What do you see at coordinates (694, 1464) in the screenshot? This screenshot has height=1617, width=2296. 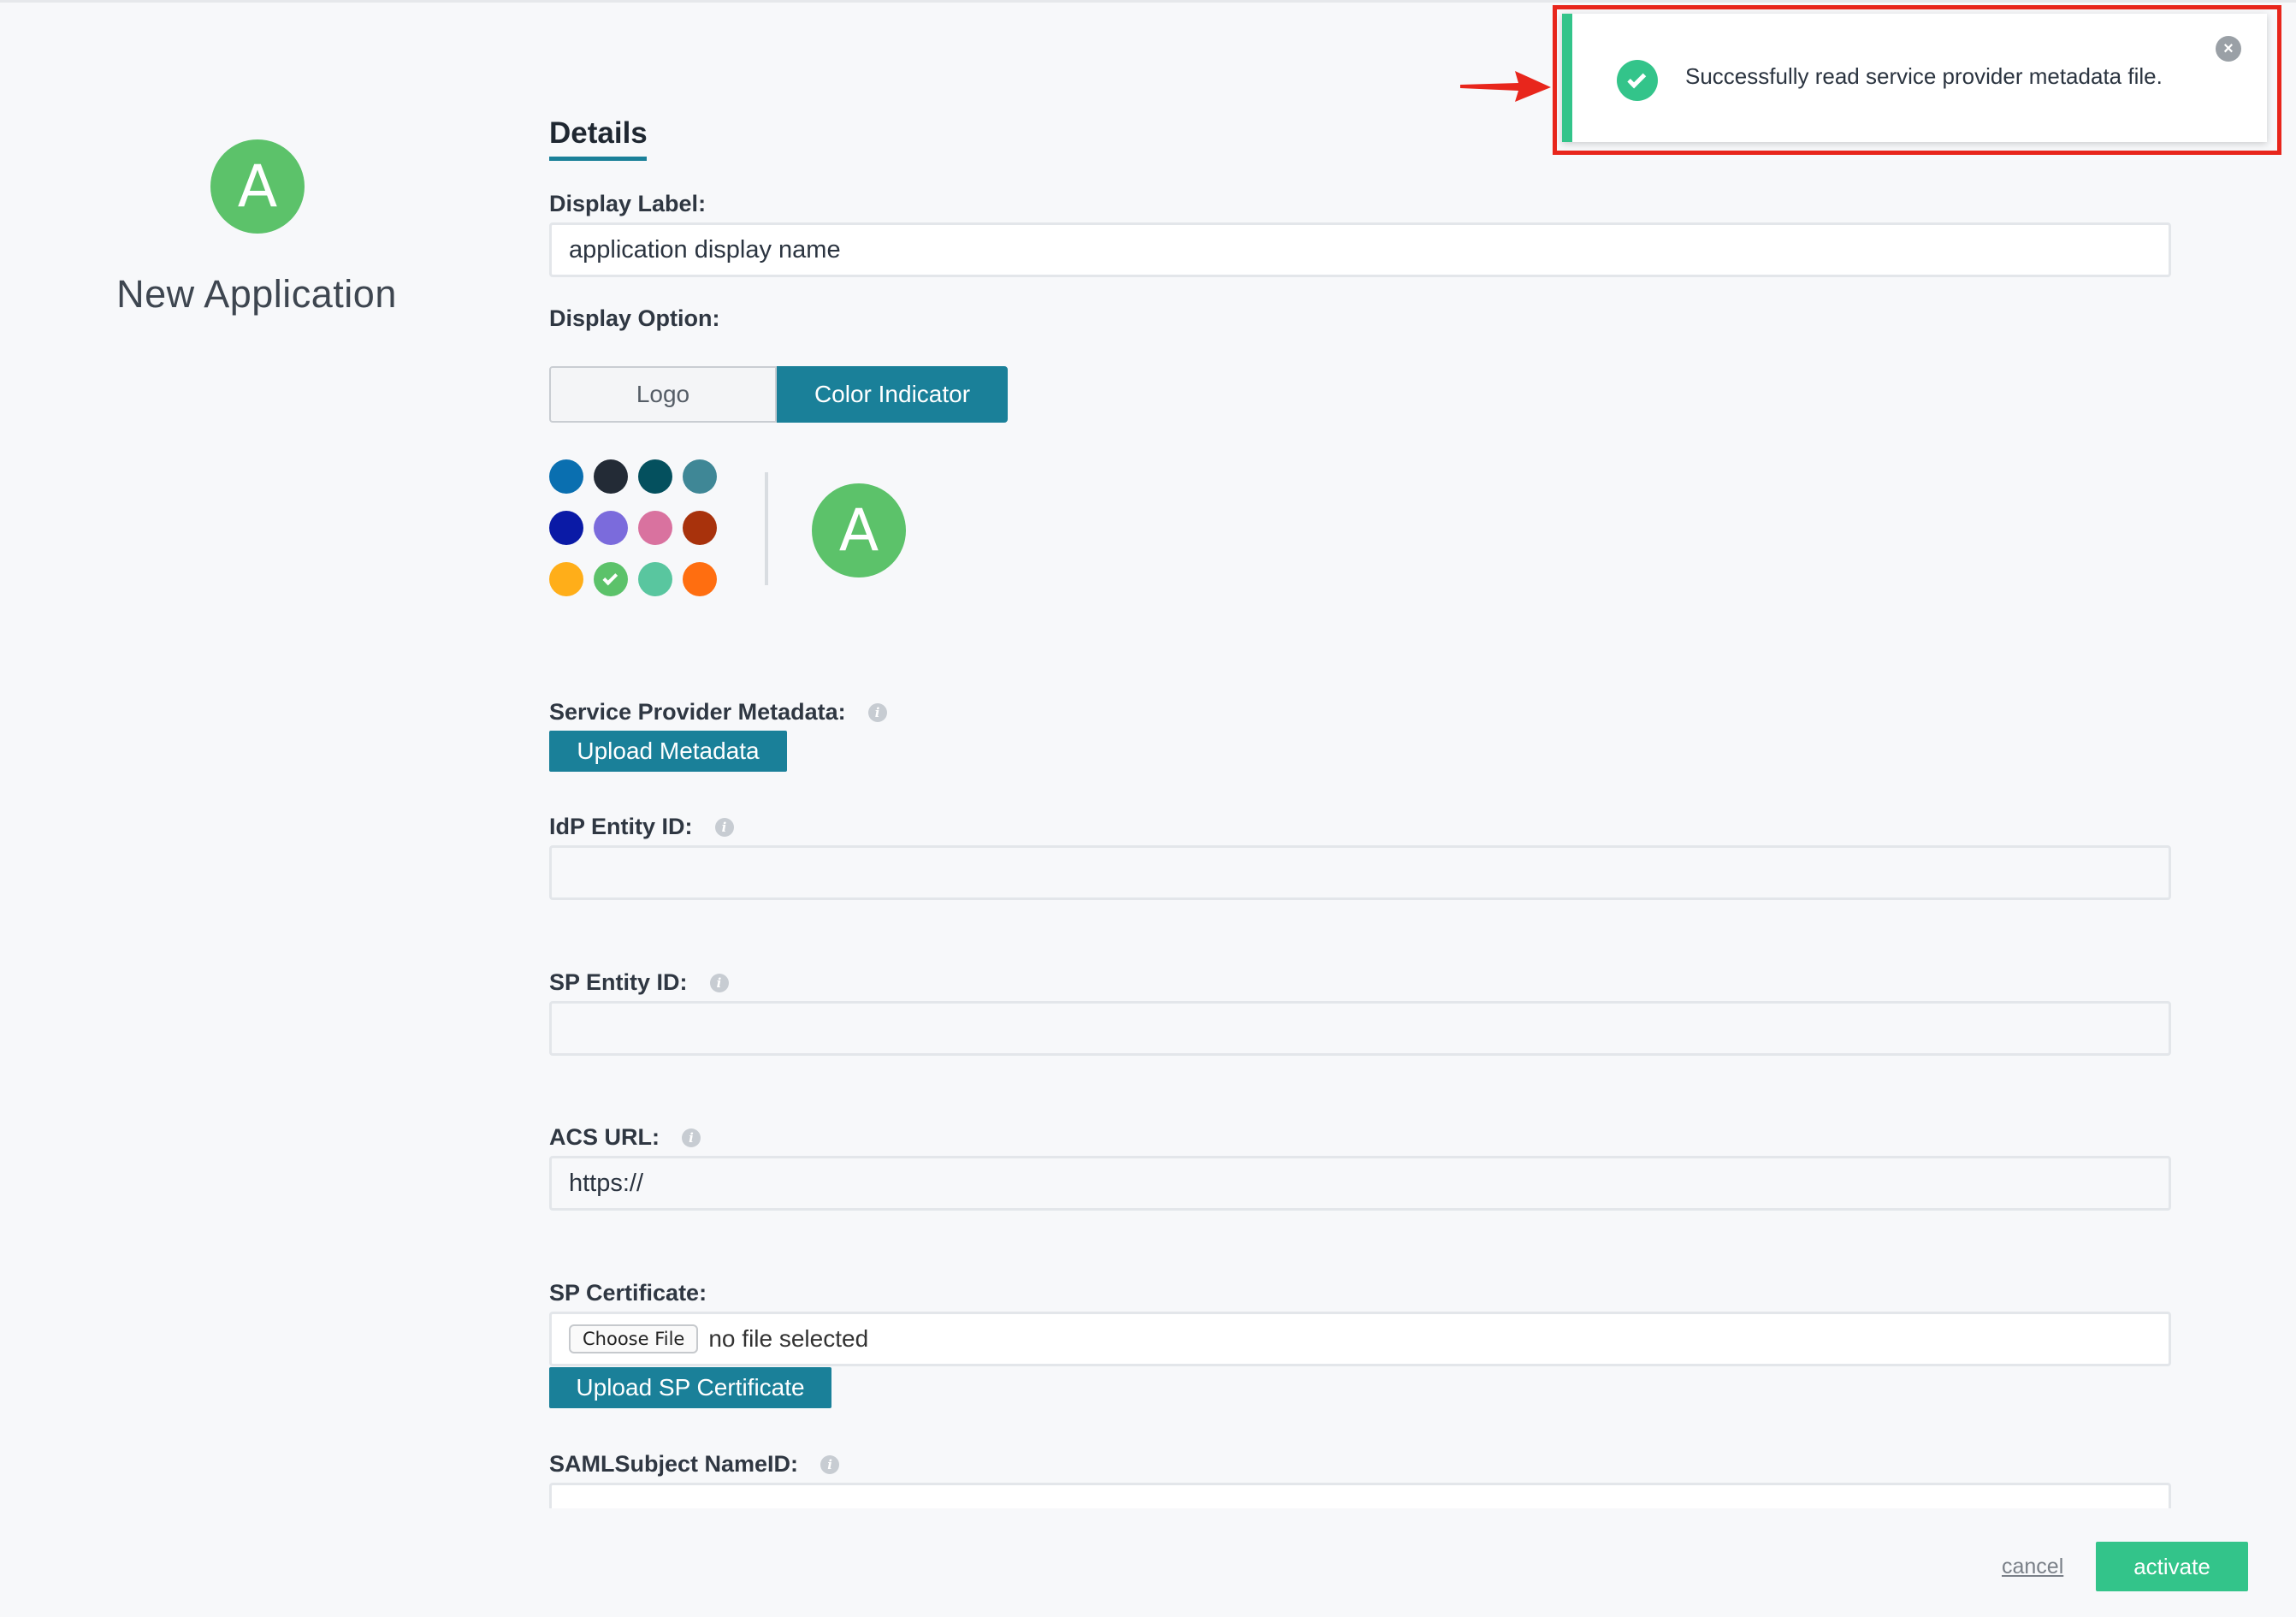 I see `saml-subject-nameid-label: SAMLSubject NameID: i` at bounding box center [694, 1464].